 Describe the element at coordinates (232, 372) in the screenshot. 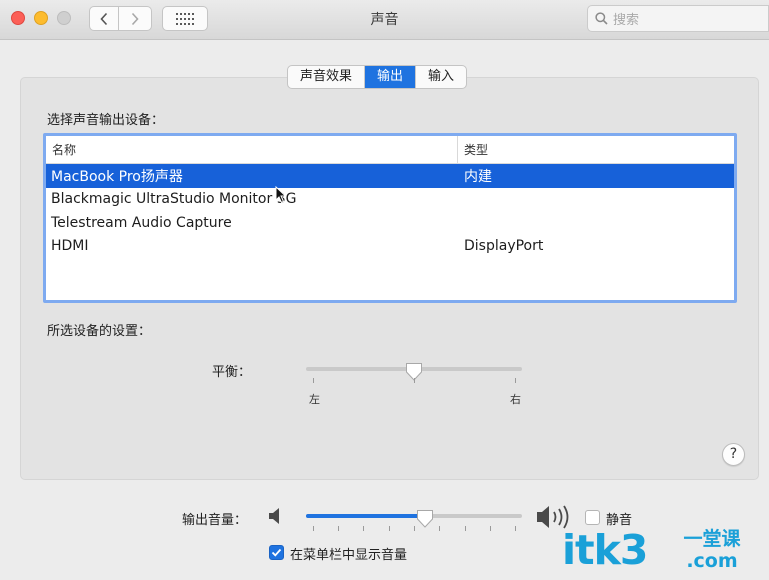

I see `balance-label: 平衡：` at that location.